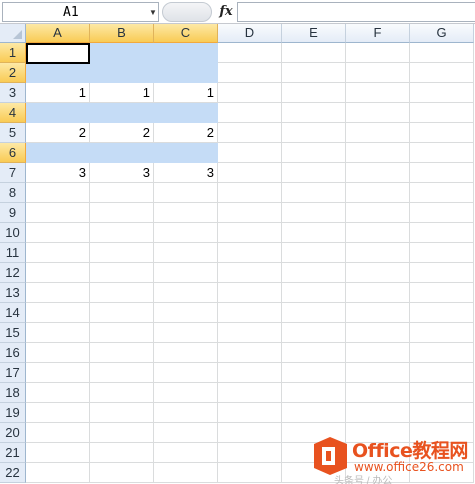 Image resolution: width=475 pixels, height=484 pixels. Describe the element at coordinates (122, 133) in the screenshot. I see `cell-b5: 2` at that location.